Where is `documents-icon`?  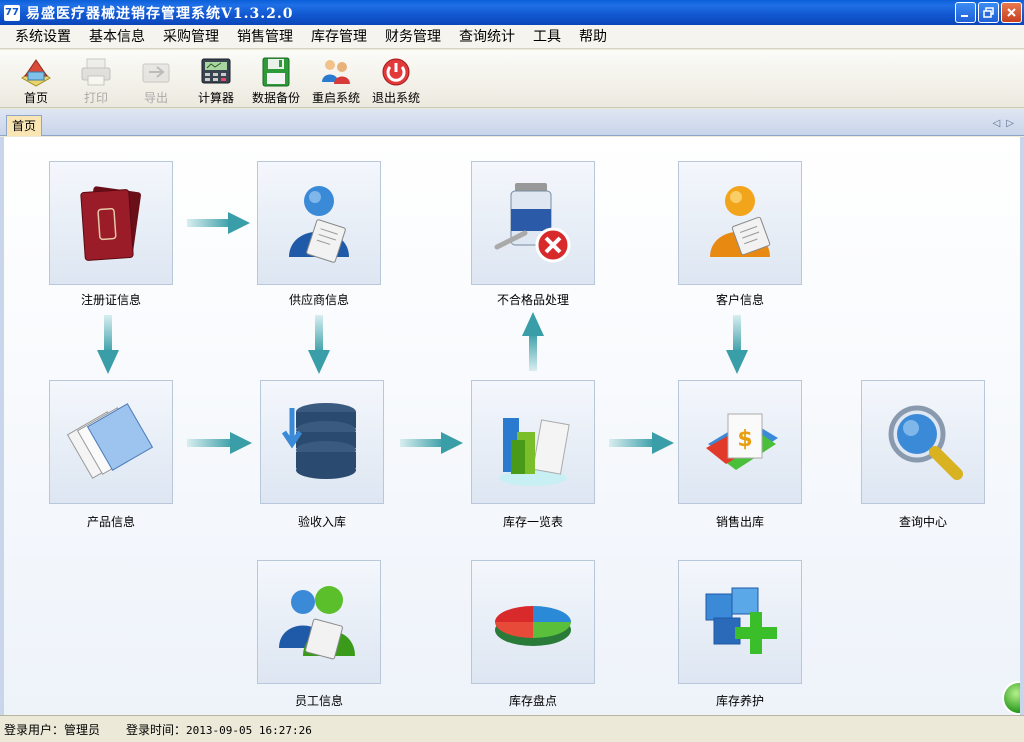
documents-icon is located at coordinates (110, 441).